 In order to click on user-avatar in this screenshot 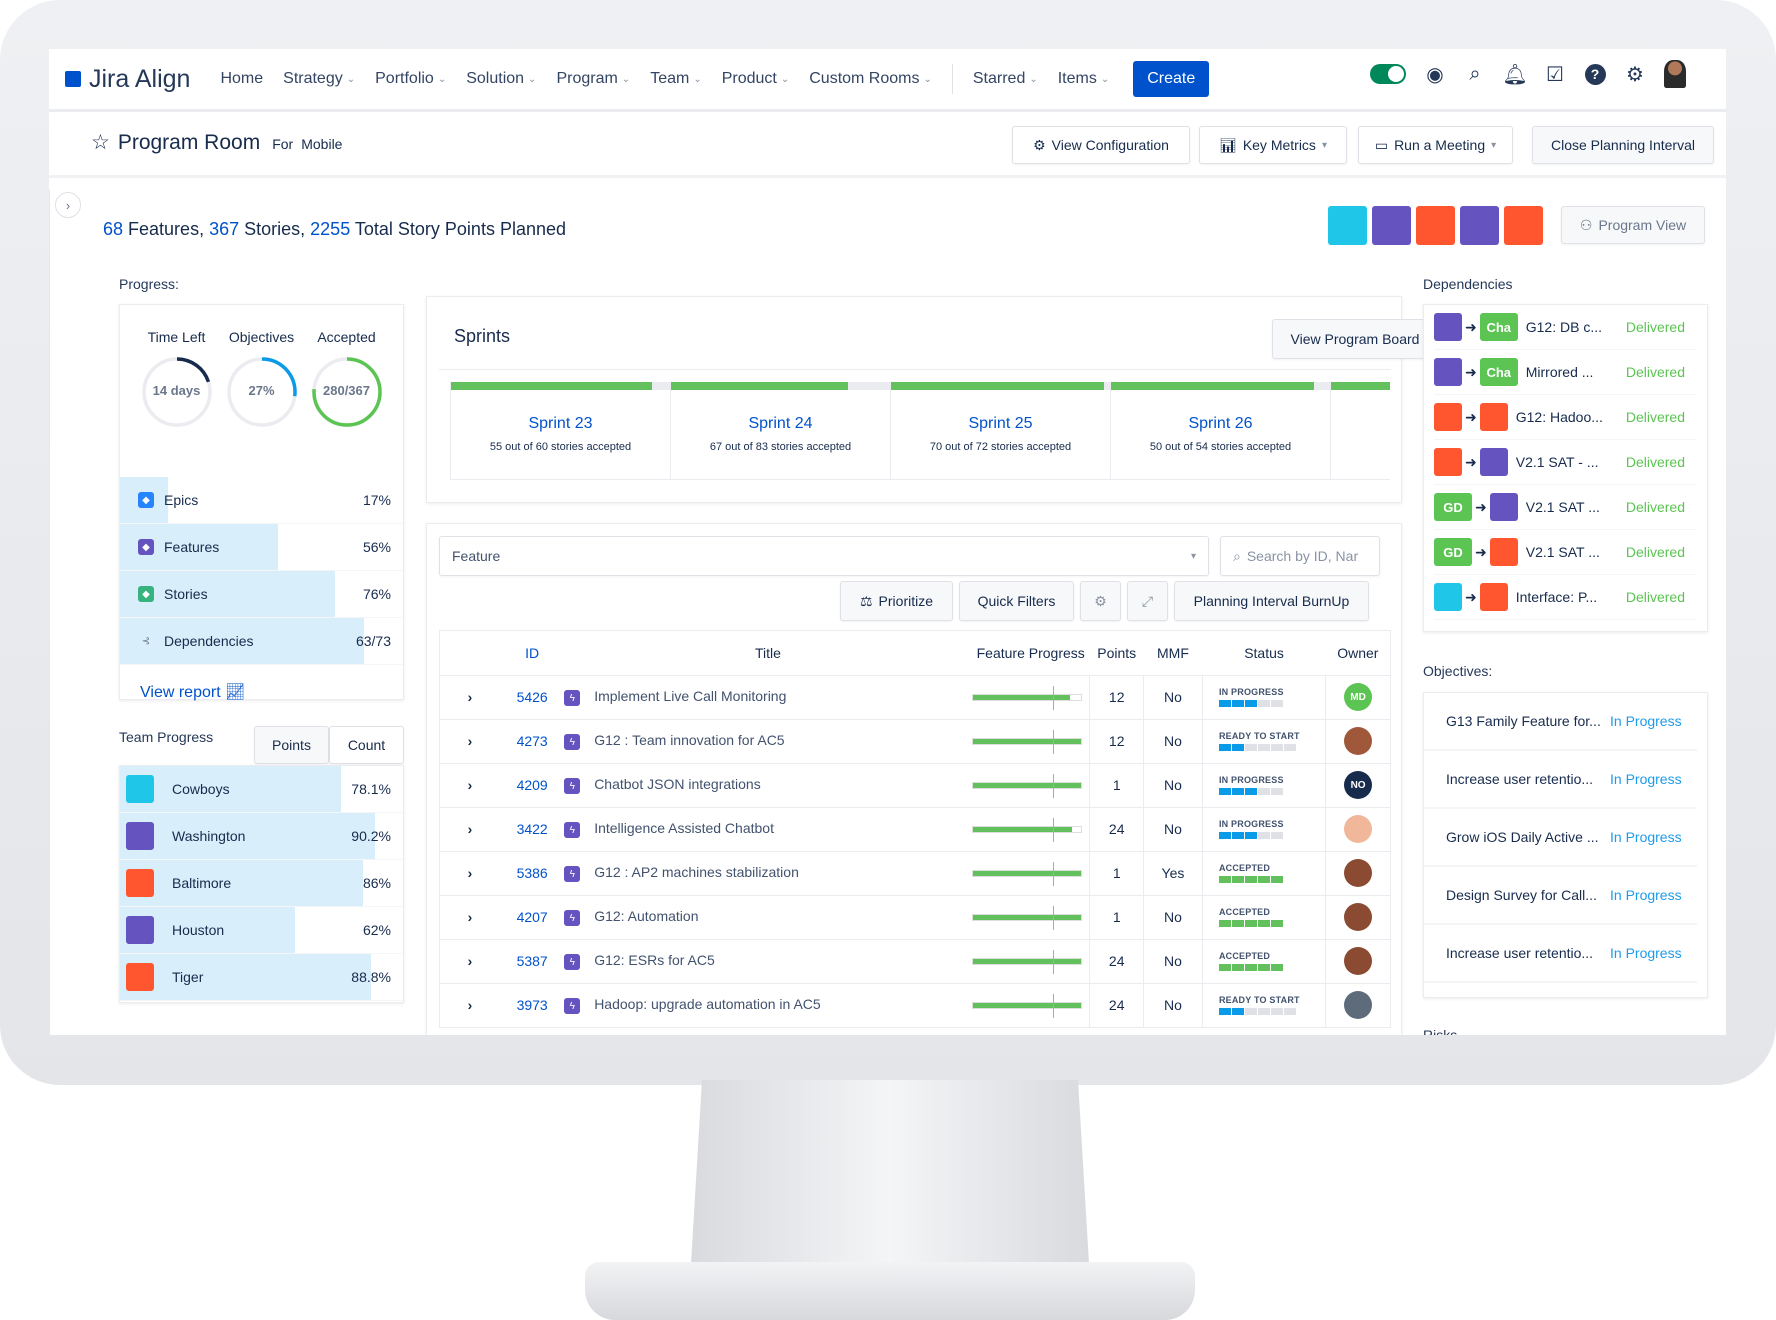, I will do `click(1675, 74)`.